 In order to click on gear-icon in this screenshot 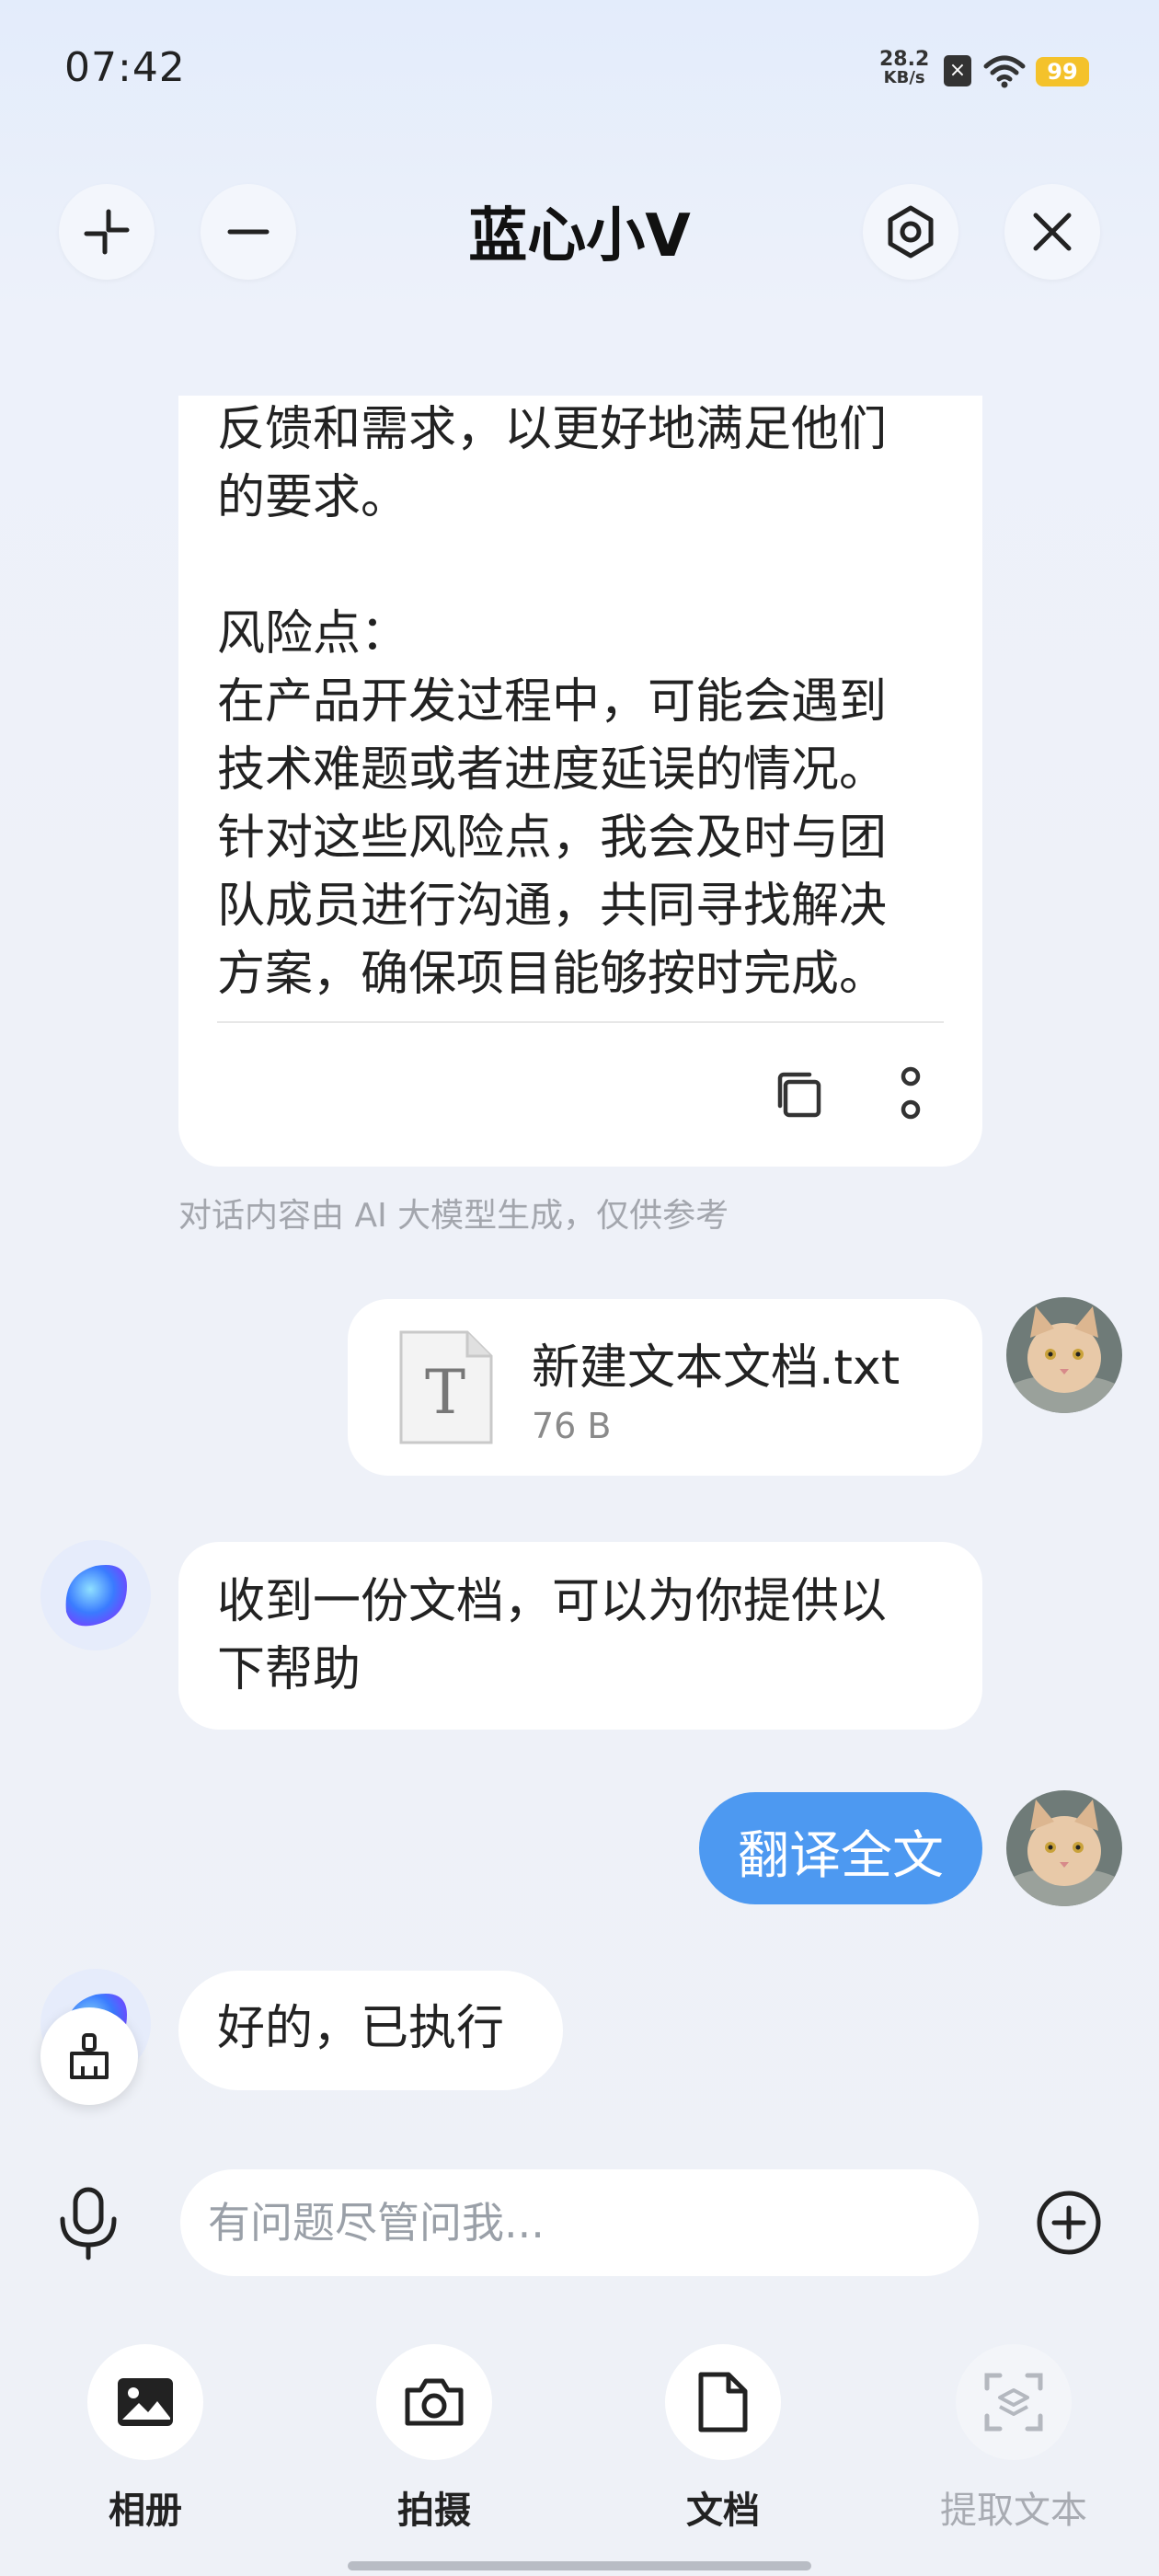, I will do `click(911, 232)`.